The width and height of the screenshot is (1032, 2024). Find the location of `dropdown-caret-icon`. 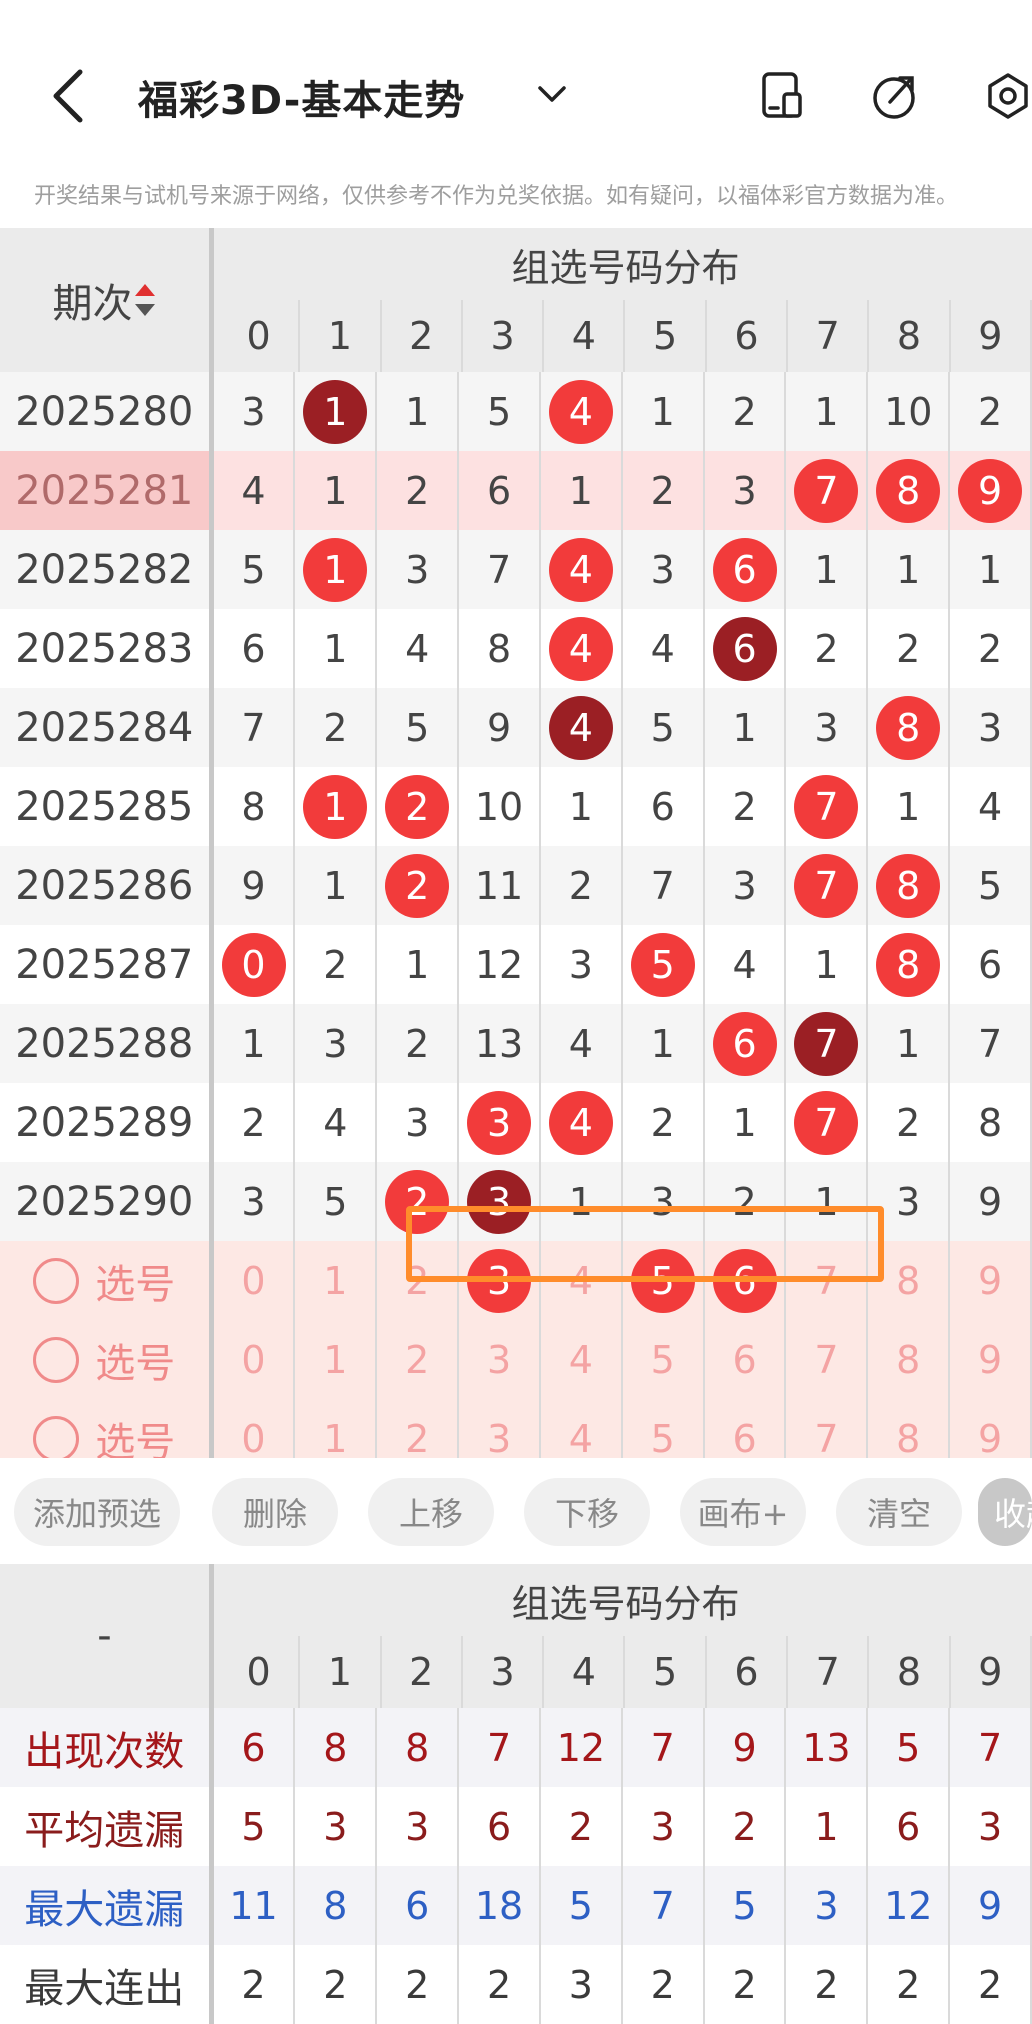

dropdown-caret-icon is located at coordinates (552, 94).